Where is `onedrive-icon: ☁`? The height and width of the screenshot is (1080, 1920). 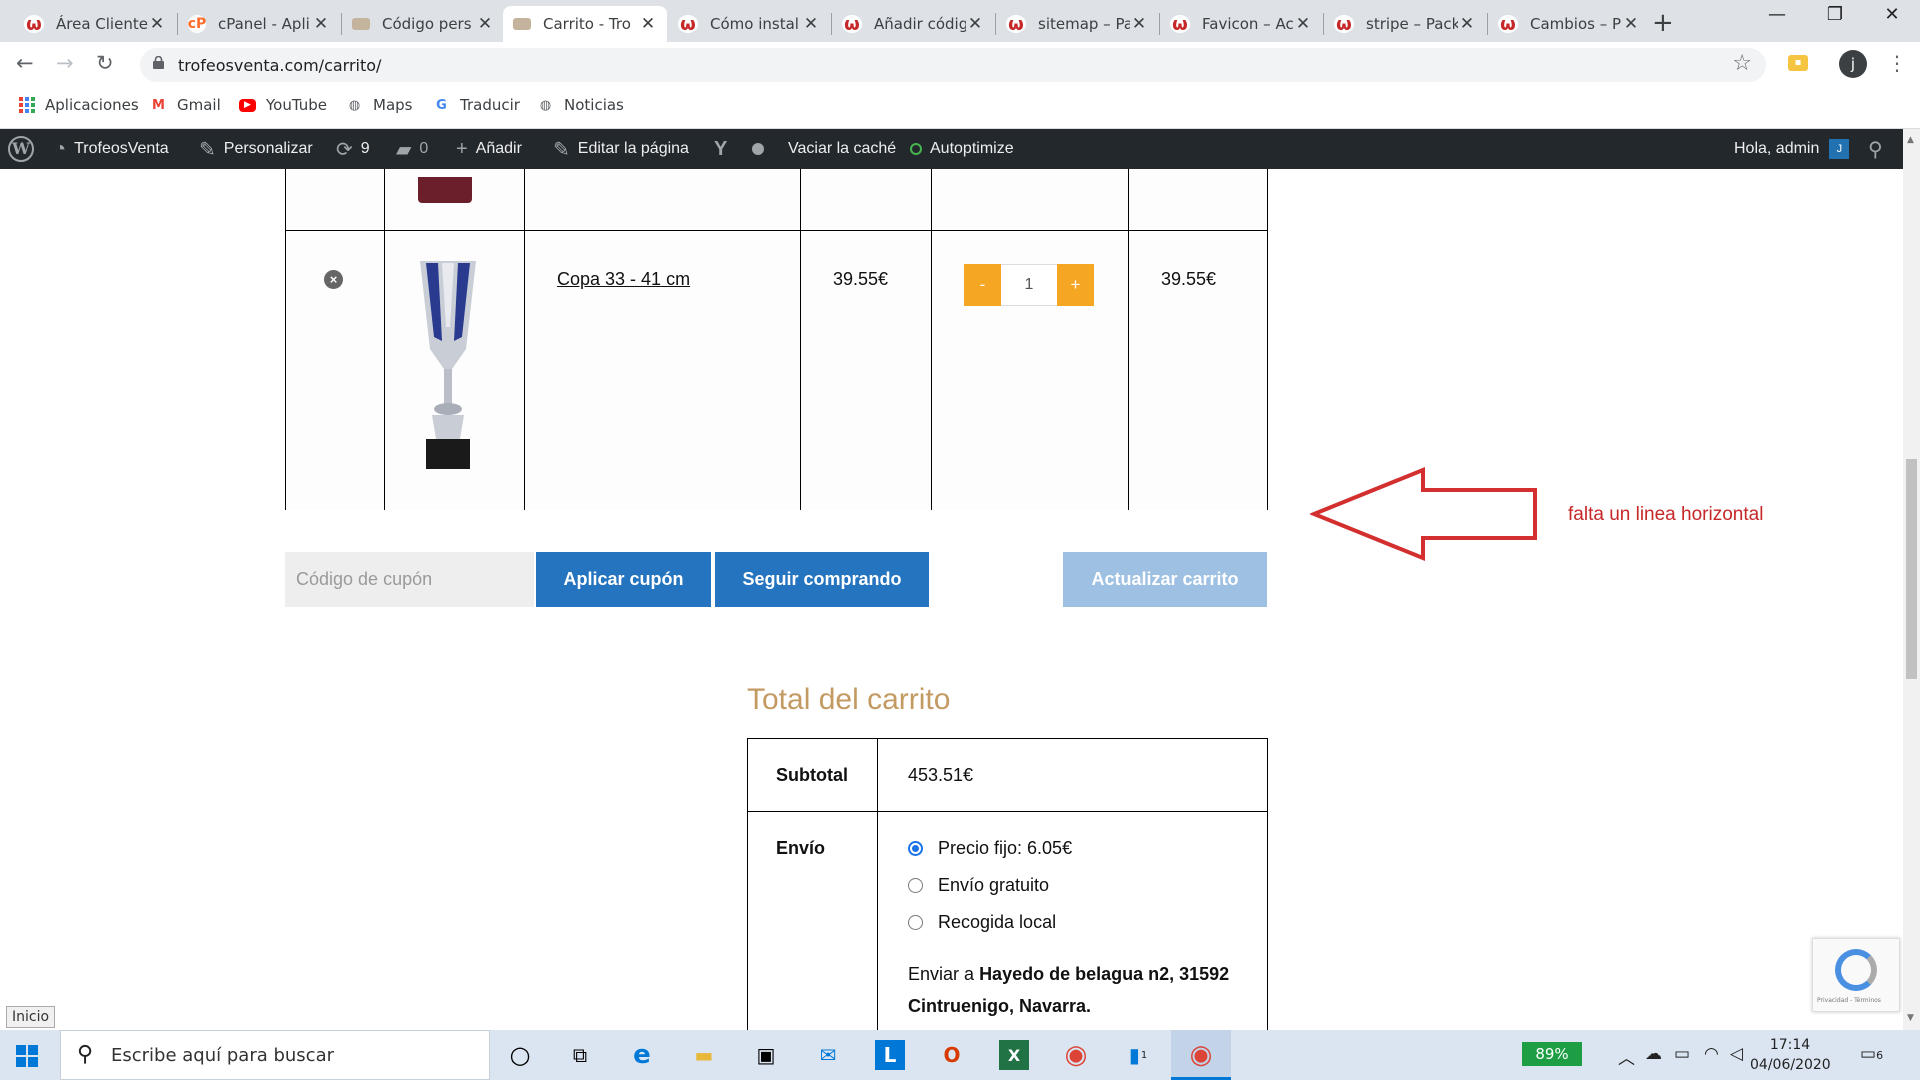
onedrive-icon: ☁ is located at coordinates (1653, 1054).